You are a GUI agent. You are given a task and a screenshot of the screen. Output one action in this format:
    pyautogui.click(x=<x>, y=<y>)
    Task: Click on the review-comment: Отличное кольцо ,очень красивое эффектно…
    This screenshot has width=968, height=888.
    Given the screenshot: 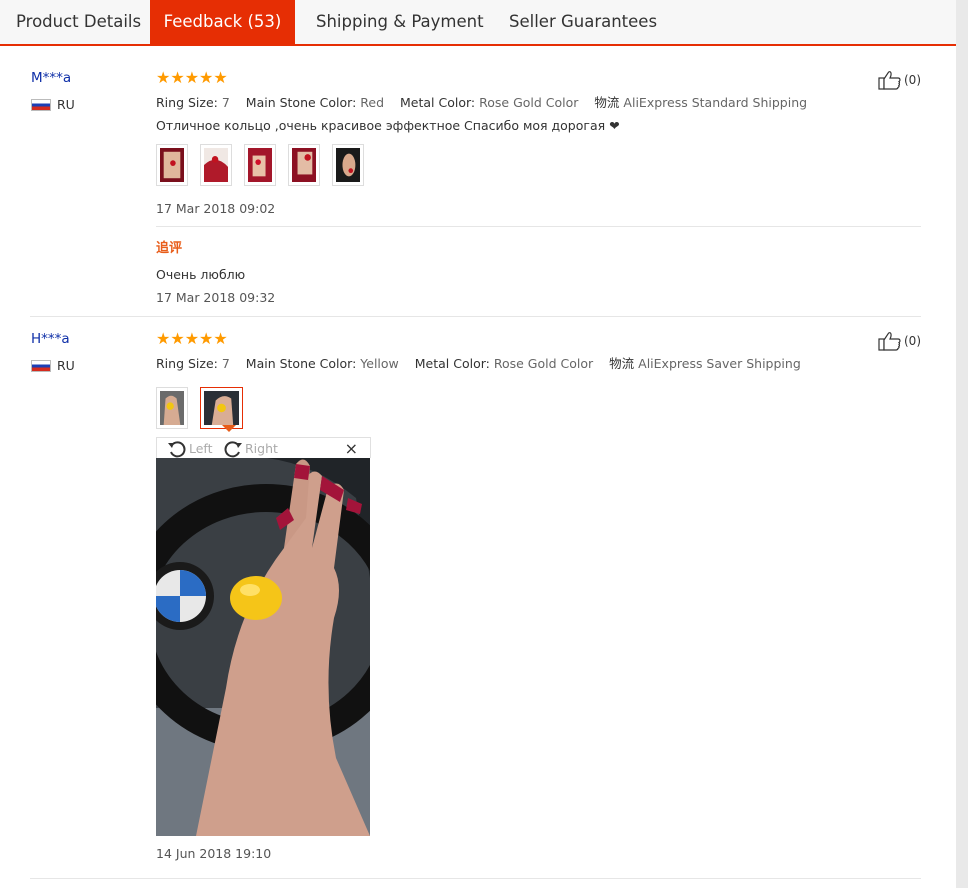 What is the action you would take?
    pyautogui.click(x=388, y=125)
    